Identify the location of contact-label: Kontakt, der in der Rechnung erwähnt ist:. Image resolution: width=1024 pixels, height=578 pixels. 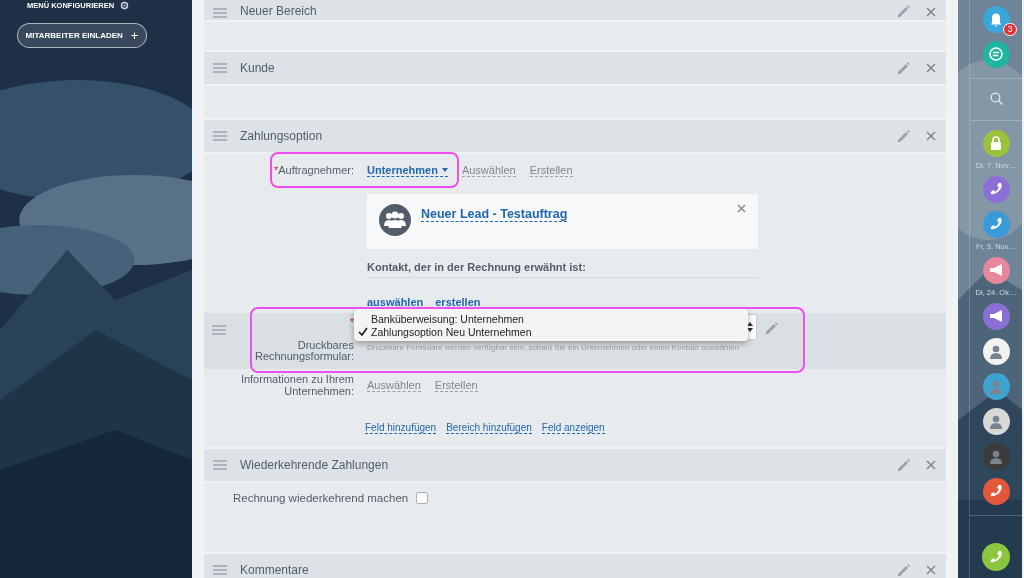
(562, 268).